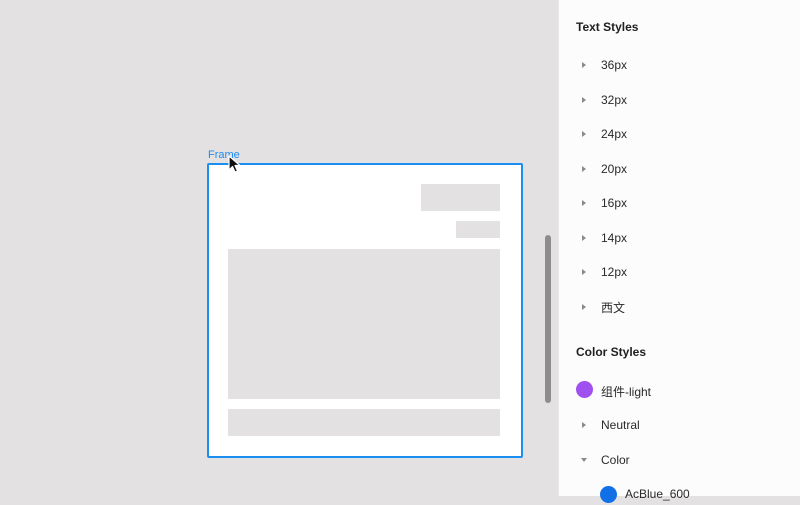  What do you see at coordinates (679, 425) in the screenshot?
I see `color-group-neutral: Neutral` at bounding box center [679, 425].